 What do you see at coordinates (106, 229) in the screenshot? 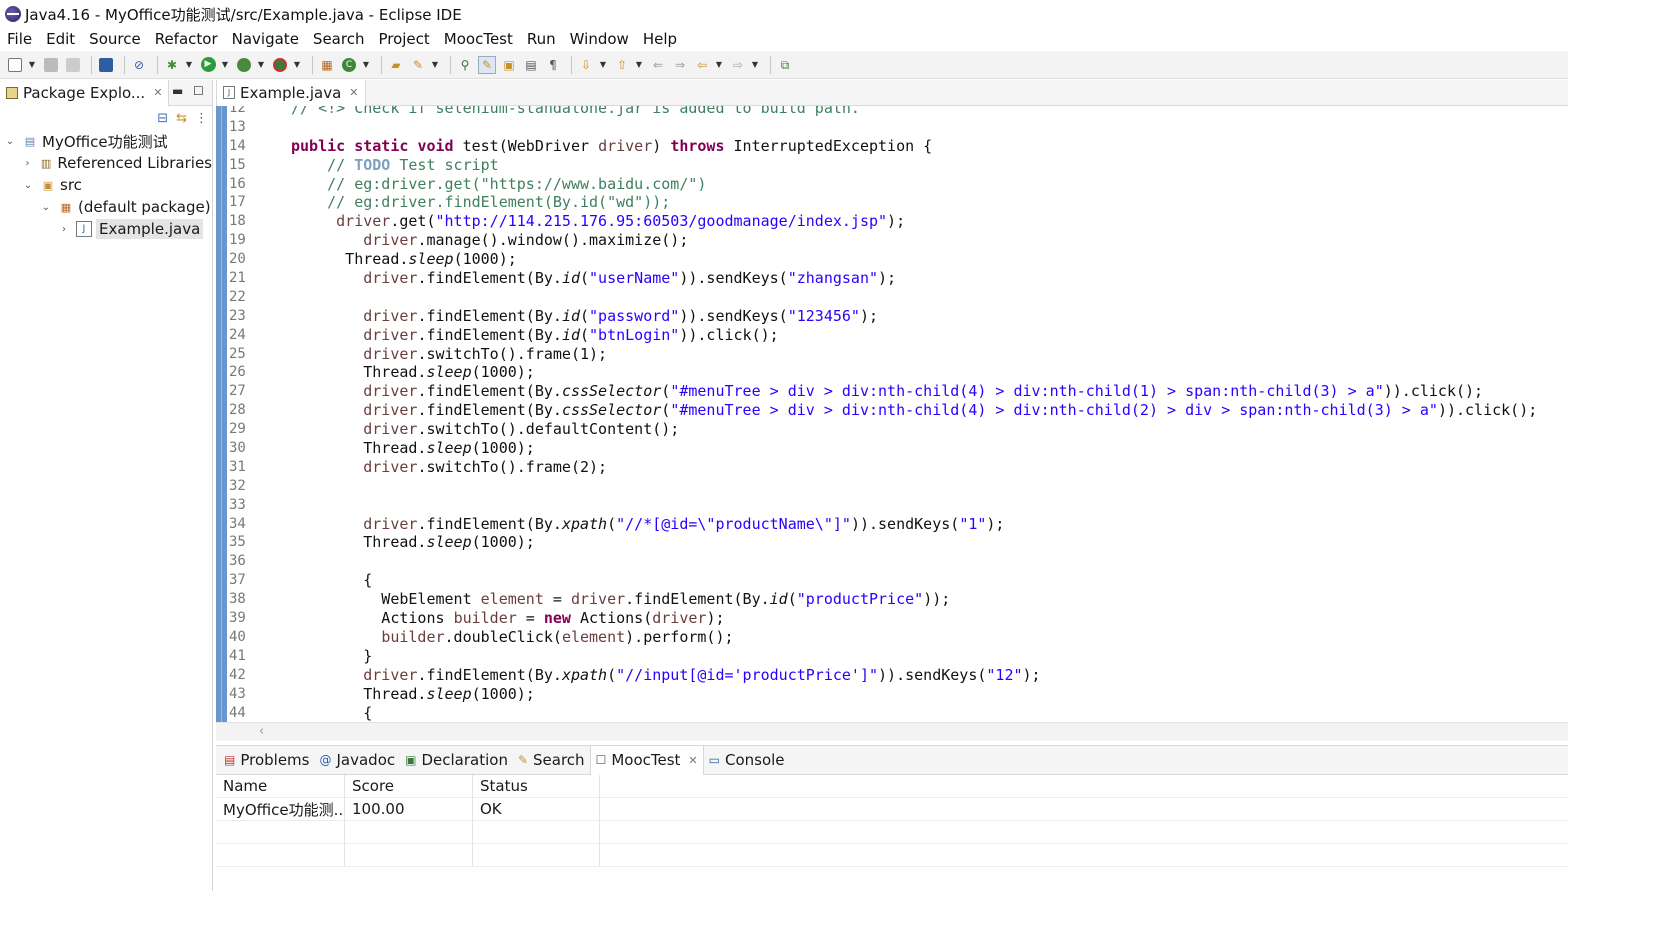
I see `tree-item-example-java: › J Example.java` at bounding box center [106, 229].